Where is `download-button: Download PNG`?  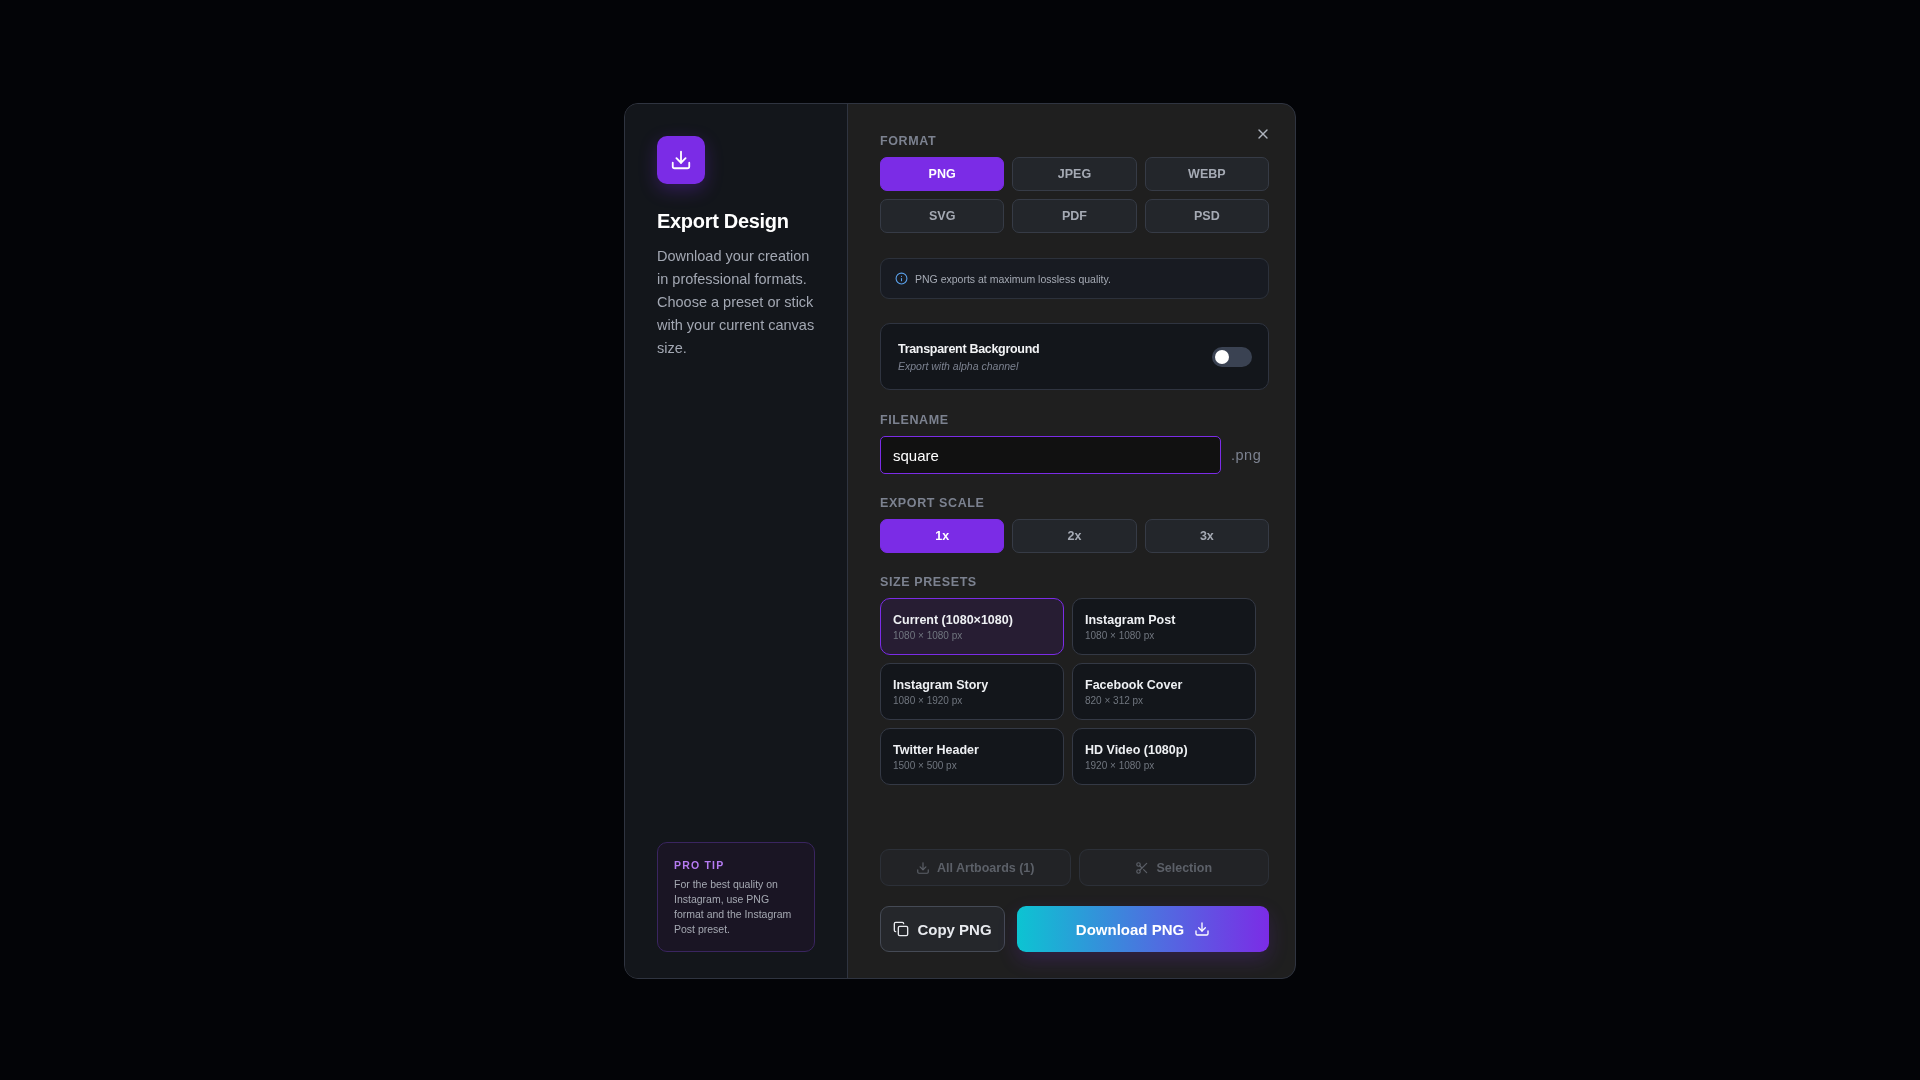 download-button: Download PNG is located at coordinates (1143, 929).